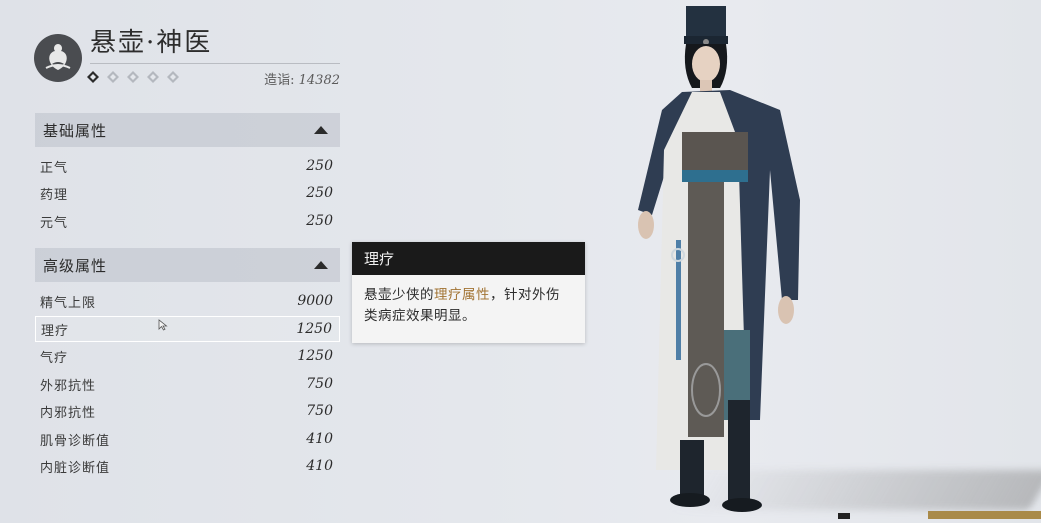 The height and width of the screenshot is (523, 1041). Describe the element at coordinates (468, 306) in the screenshot. I see `tooltip-description: 悬壶少侠的理疗属性，针对外伤类病症效果明显。` at that location.